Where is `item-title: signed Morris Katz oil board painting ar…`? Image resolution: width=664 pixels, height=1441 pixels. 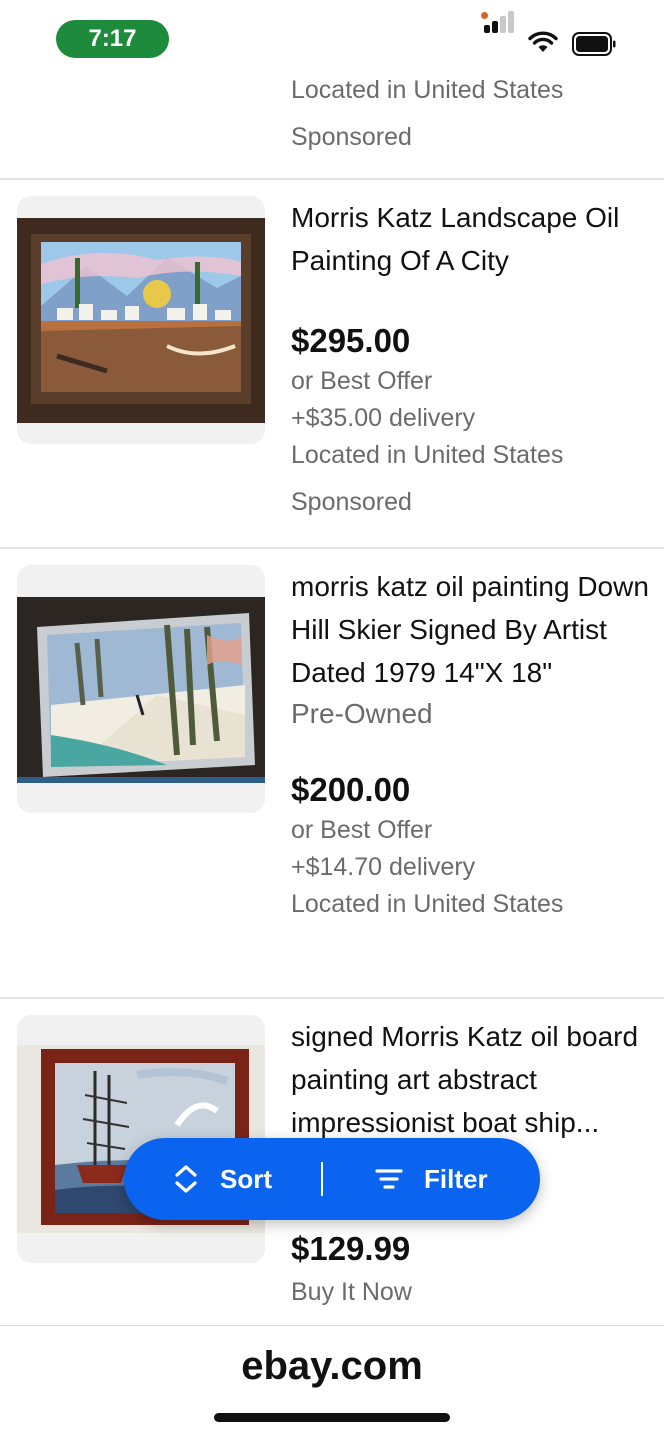
item-title: signed Morris Katz oil board painting ar… is located at coordinates (476, 1079).